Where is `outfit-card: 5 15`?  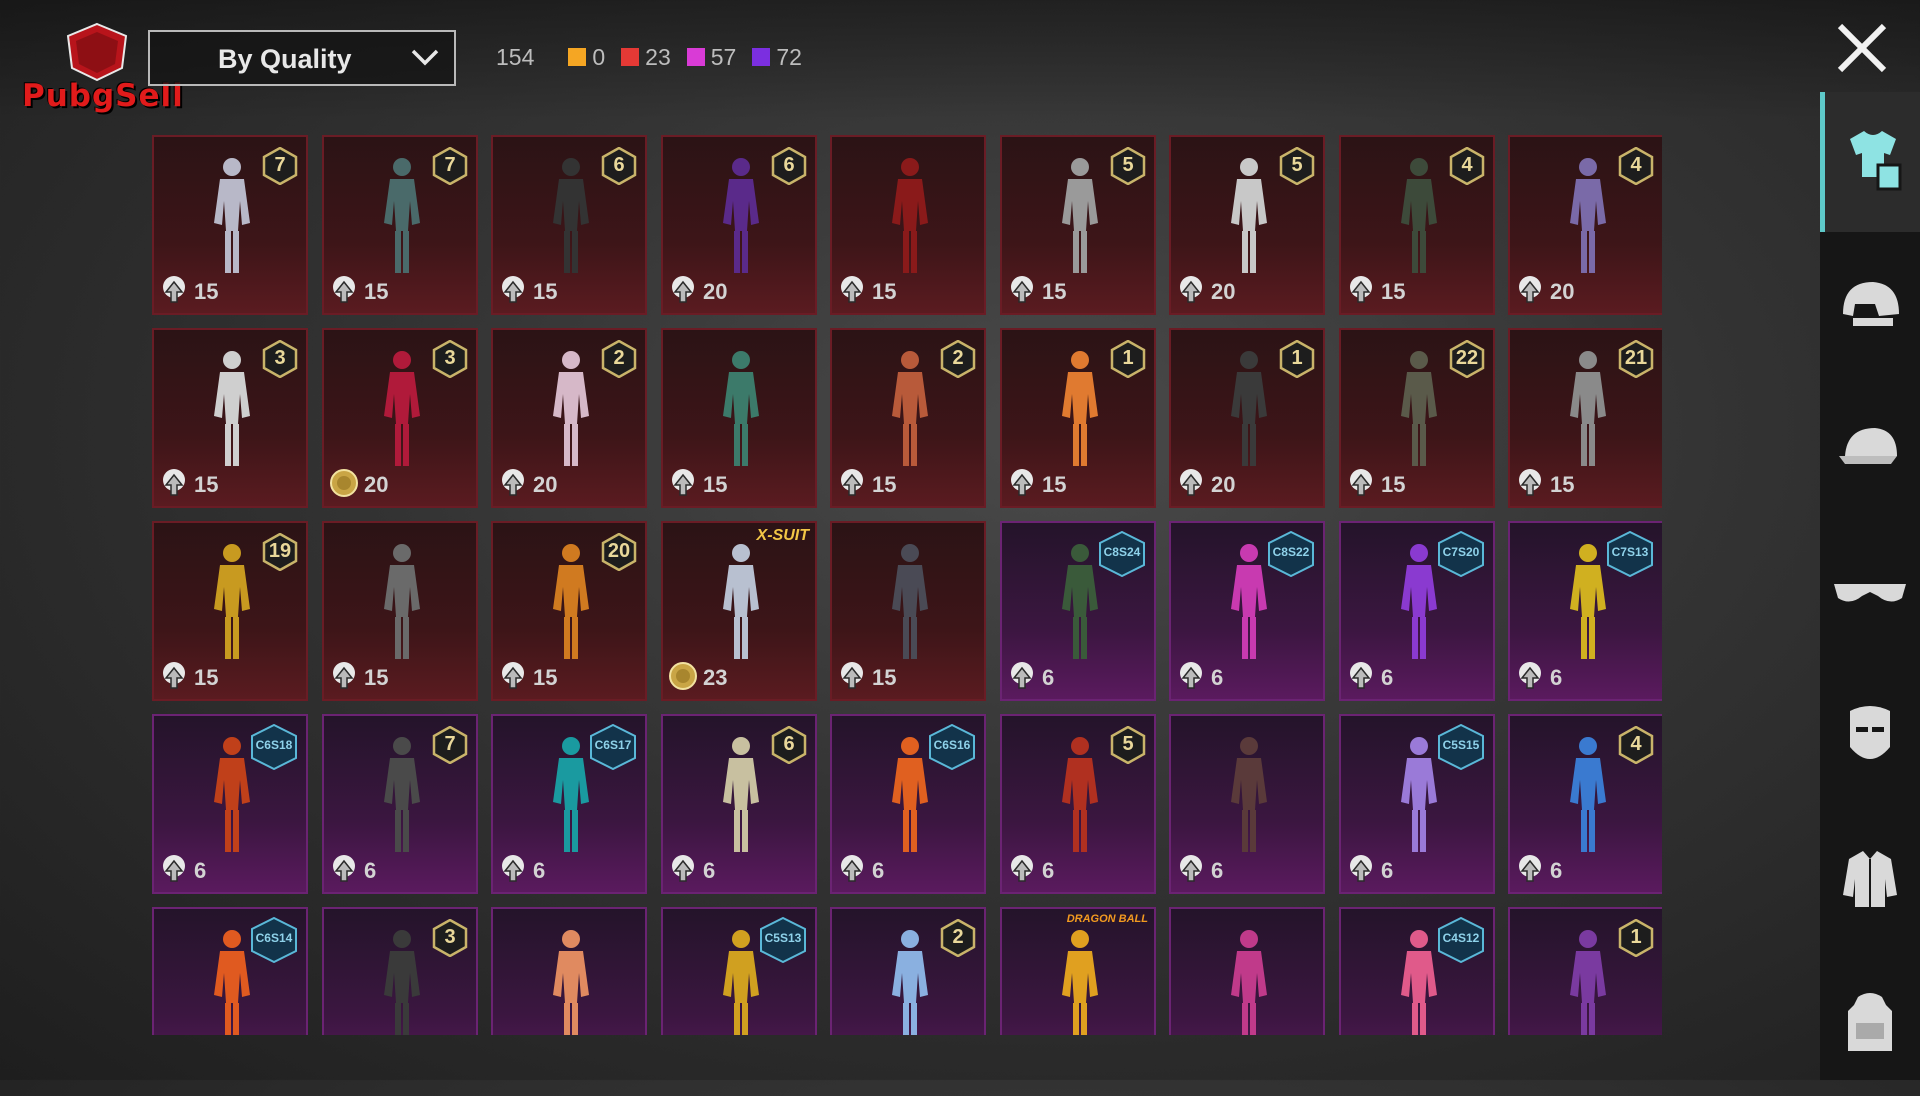
outfit-card: 5 15 is located at coordinates (1078, 225).